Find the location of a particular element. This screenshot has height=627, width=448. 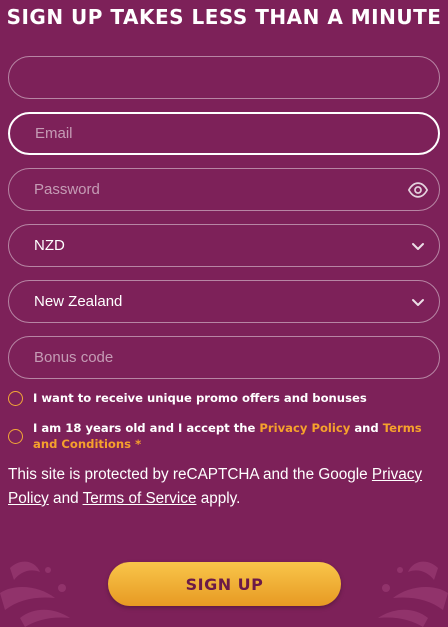

password-field is located at coordinates (224, 189).